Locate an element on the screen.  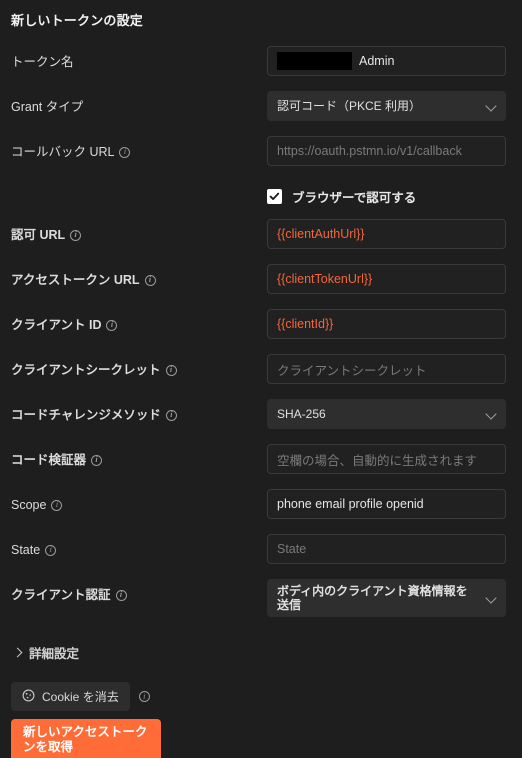
field-state: State is located at coordinates (386, 549).